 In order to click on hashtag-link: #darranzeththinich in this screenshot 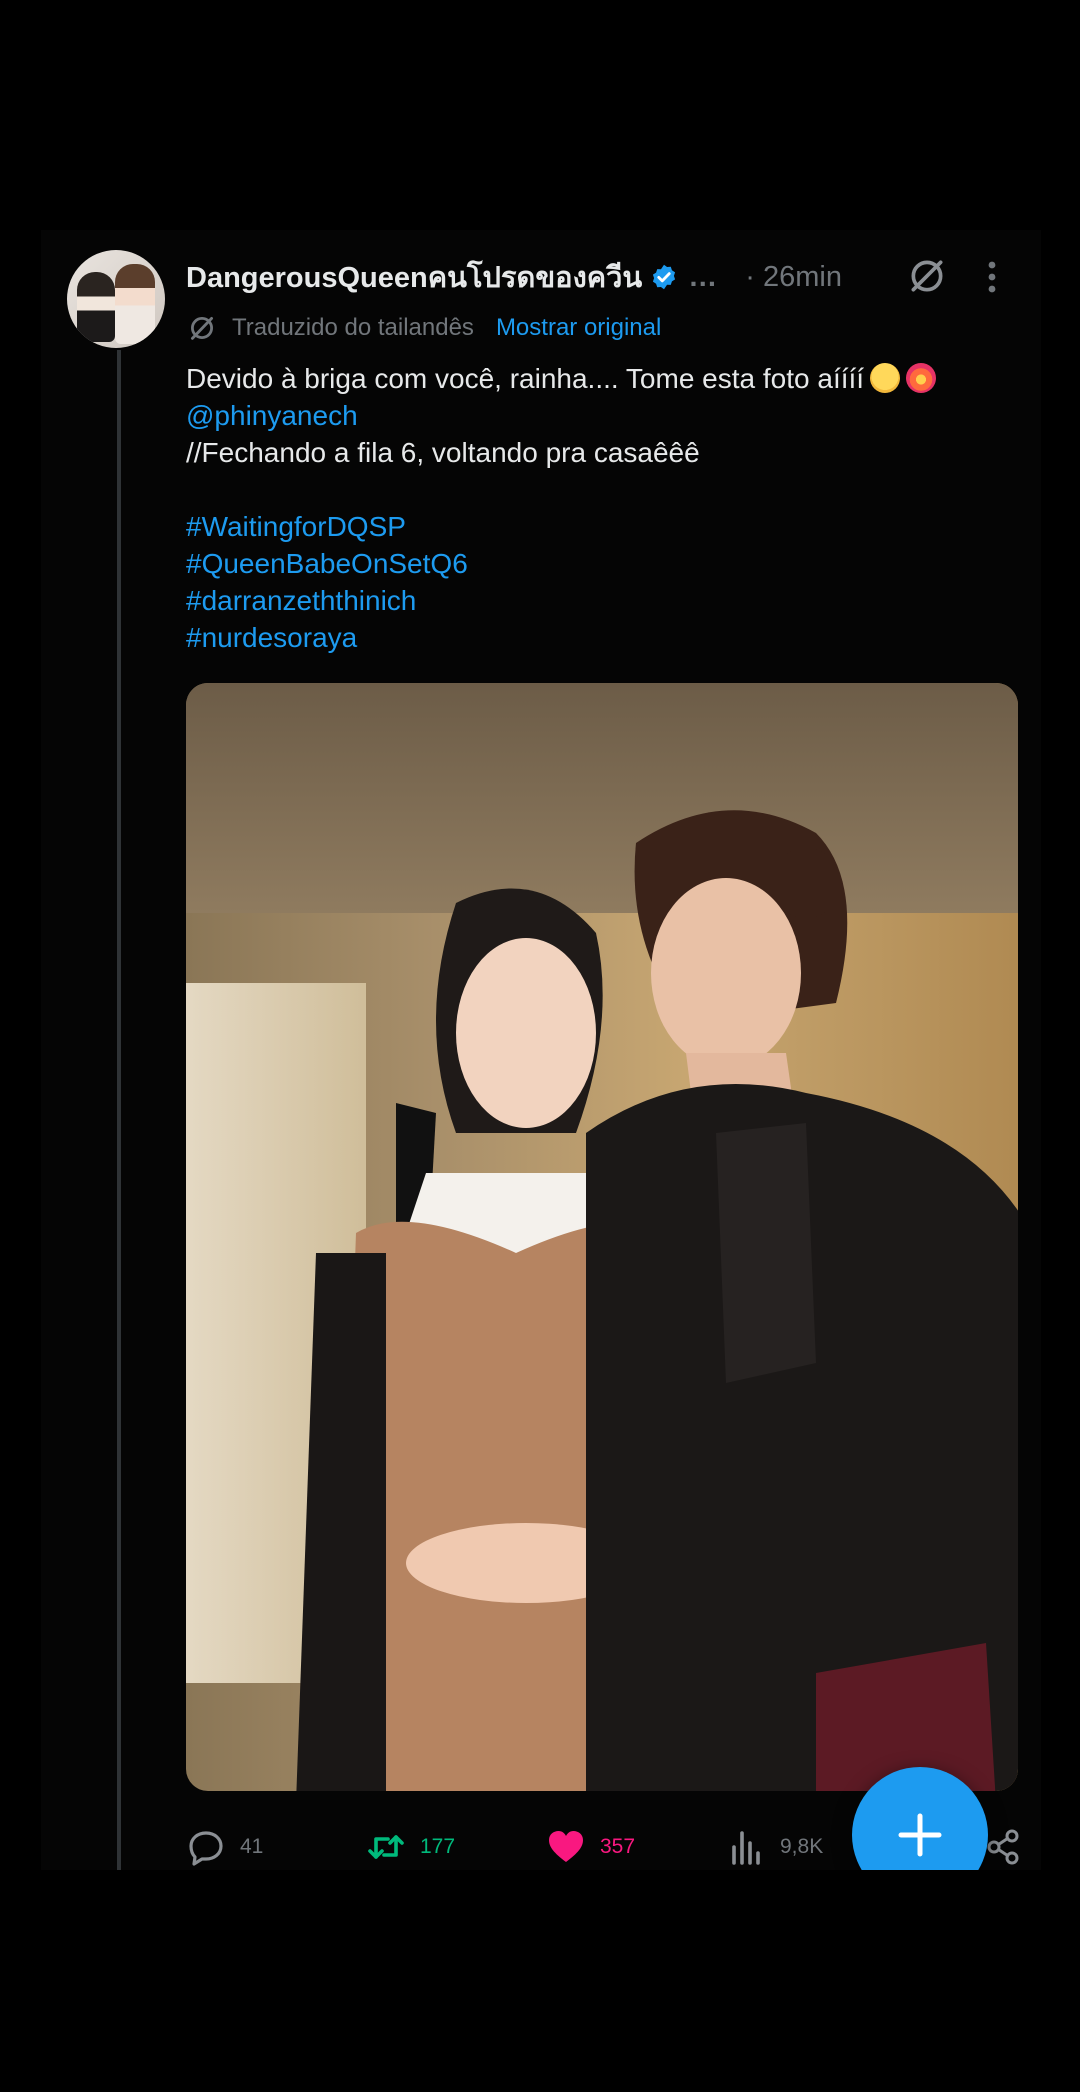, I will do `click(606, 600)`.